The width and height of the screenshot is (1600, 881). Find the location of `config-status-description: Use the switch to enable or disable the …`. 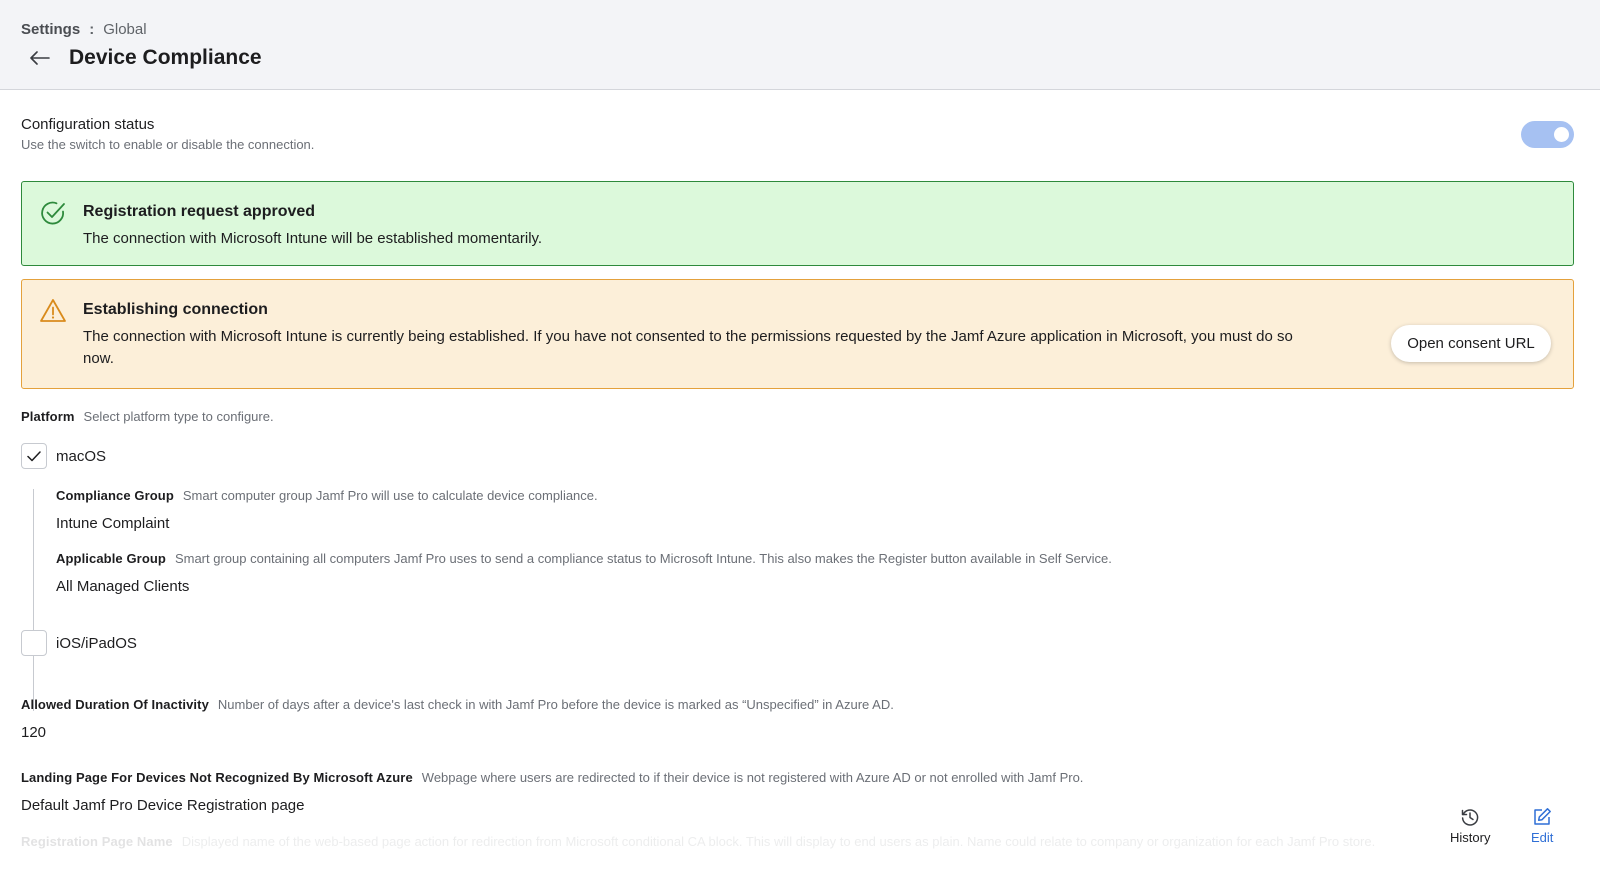

config-status-description: Use the switch to enable or disable the … is located at coordinates (168, 144).